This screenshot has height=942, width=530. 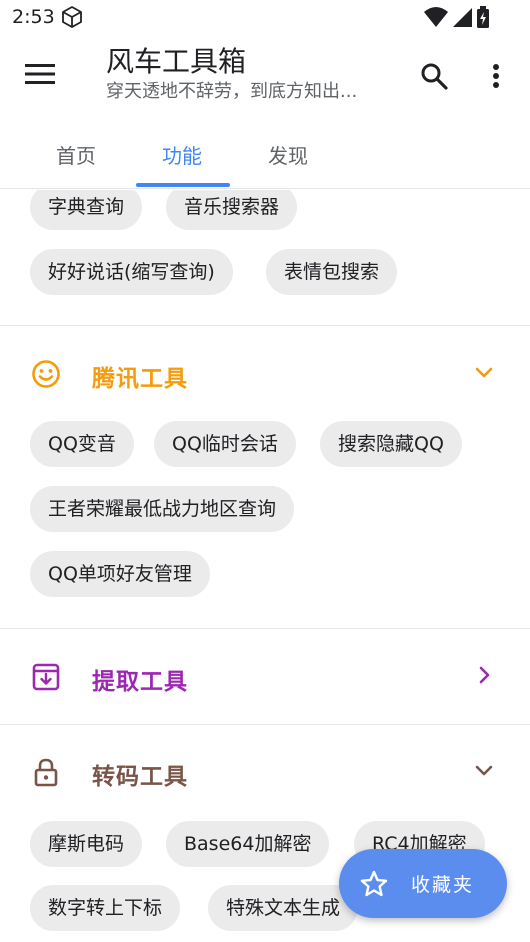 I want to click on star-outline-icon, so click(x=374, y=883).